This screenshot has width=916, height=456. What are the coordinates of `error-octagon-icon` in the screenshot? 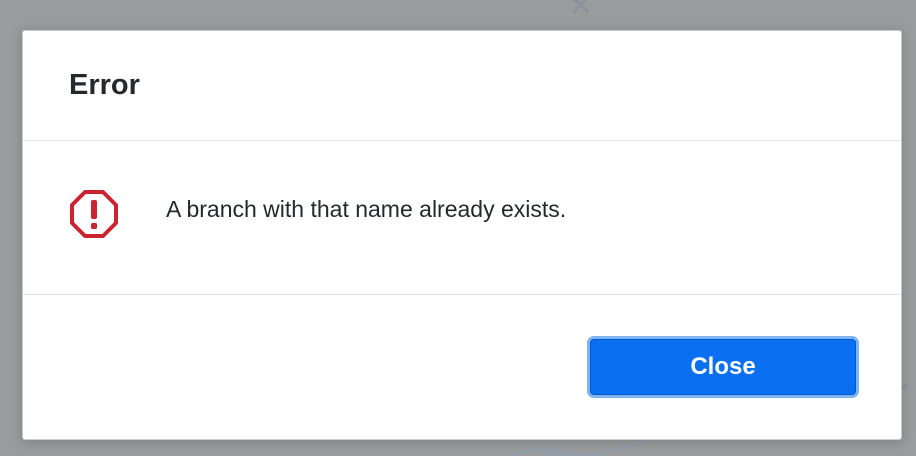 It's located at (94, 214).